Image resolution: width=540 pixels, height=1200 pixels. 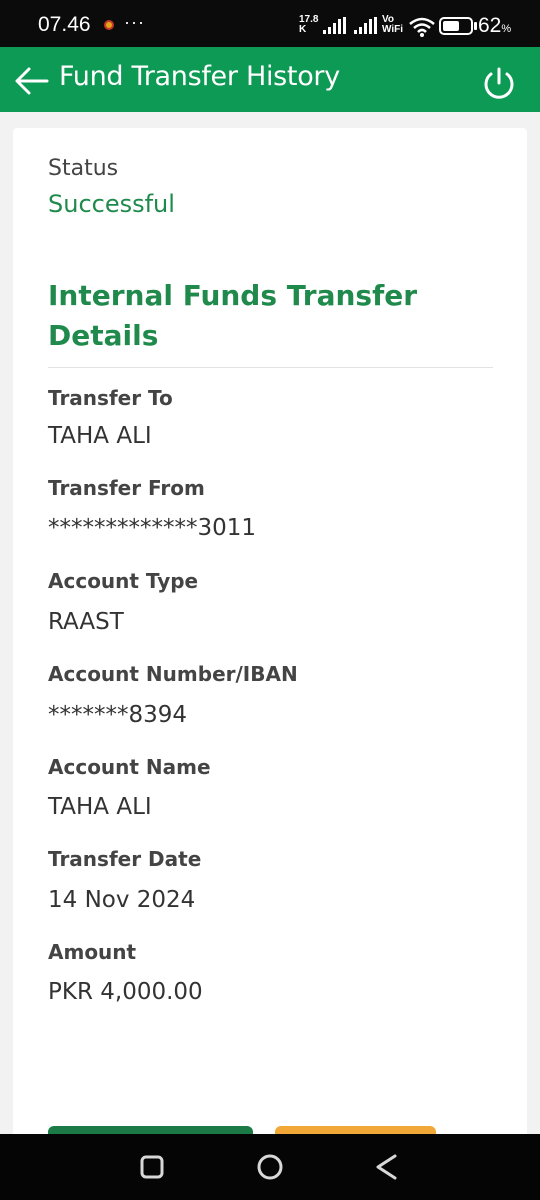 What do you see at coordinates (83, 168) in the screenshot?
I see `status-label: Status` at bounding box center [83, 168].